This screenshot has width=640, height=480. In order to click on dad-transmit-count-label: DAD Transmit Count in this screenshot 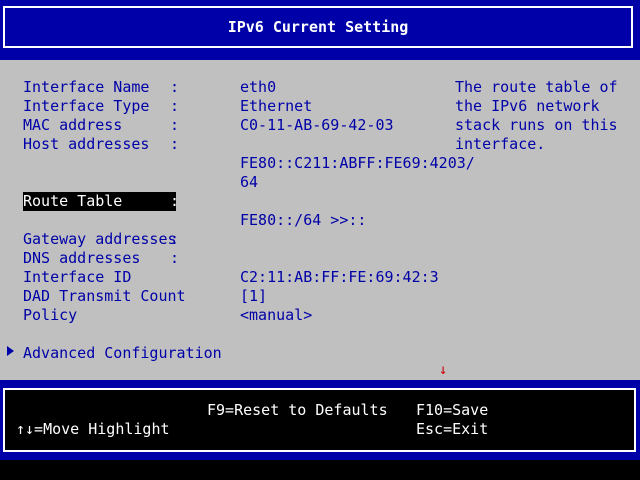, I will do `click(104, 296)`.